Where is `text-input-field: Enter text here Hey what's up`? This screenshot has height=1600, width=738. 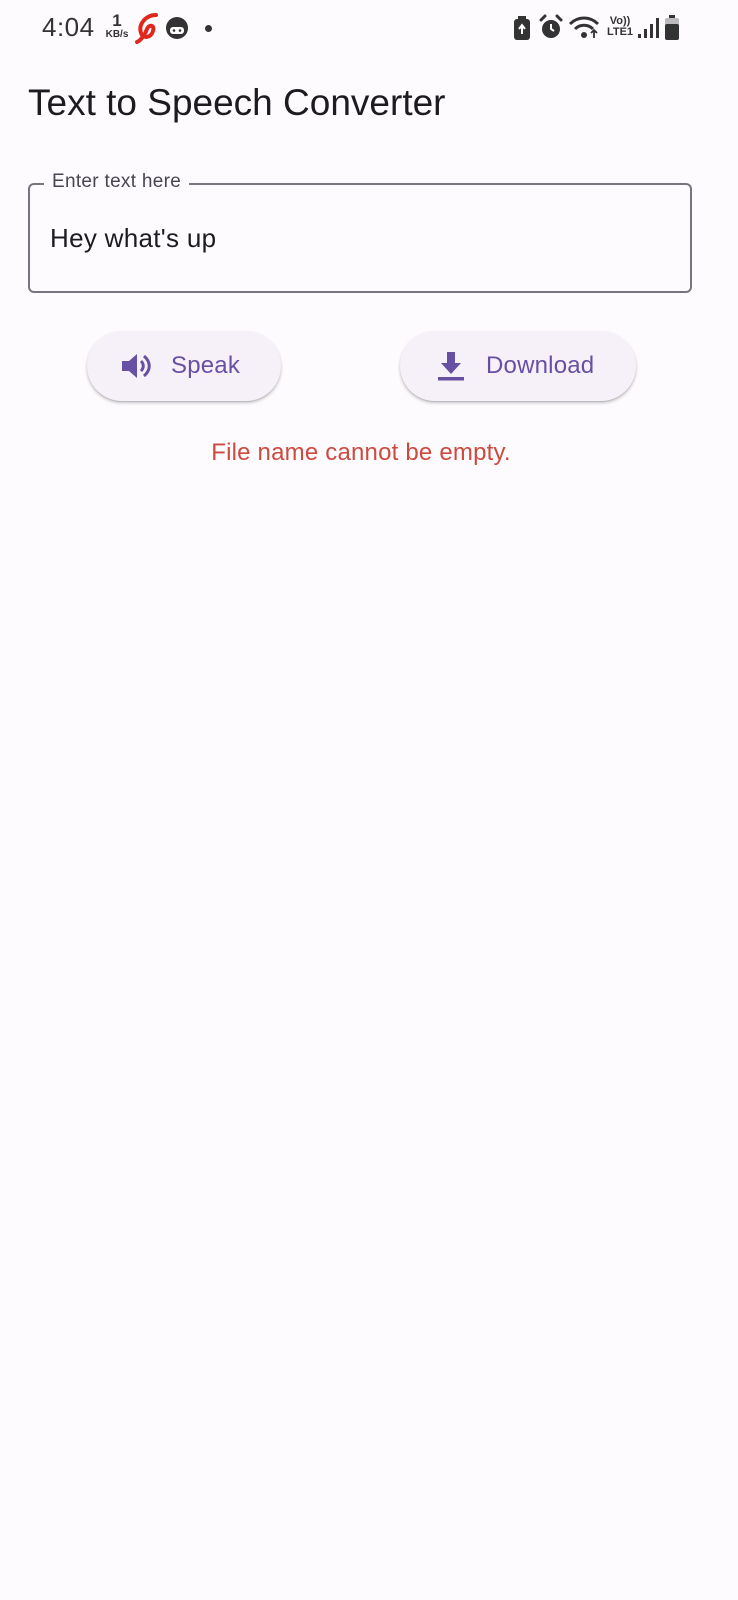
text-input-field: Enter text here Hey what's up is located at coordinates (360, 232).